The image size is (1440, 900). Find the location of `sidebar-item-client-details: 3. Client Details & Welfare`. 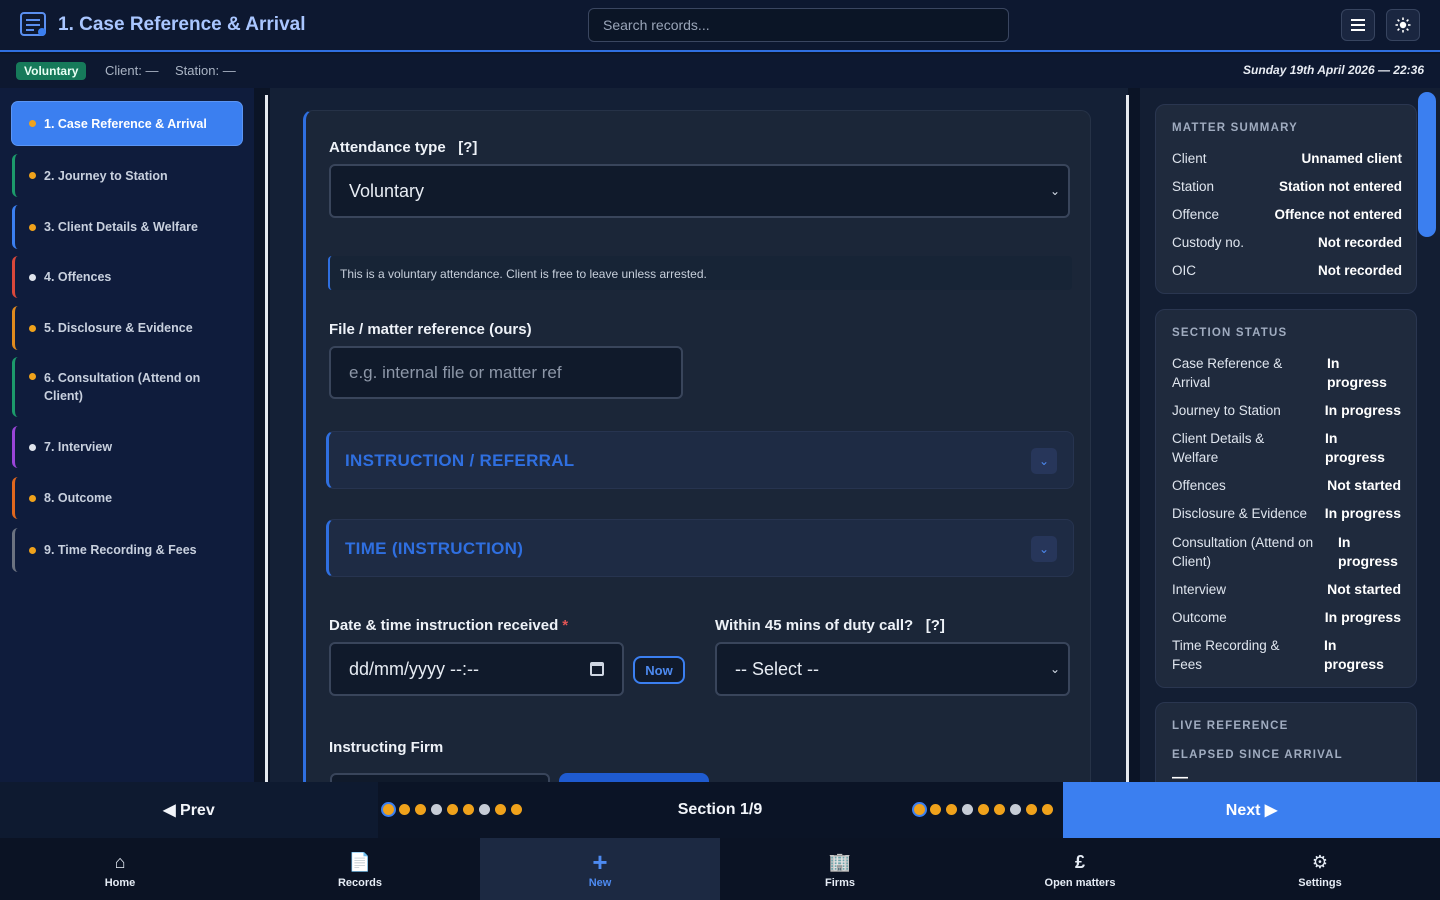

sidebar-item-client-details: 3. Client Details & Welfare is located at coordinates (127, 227).